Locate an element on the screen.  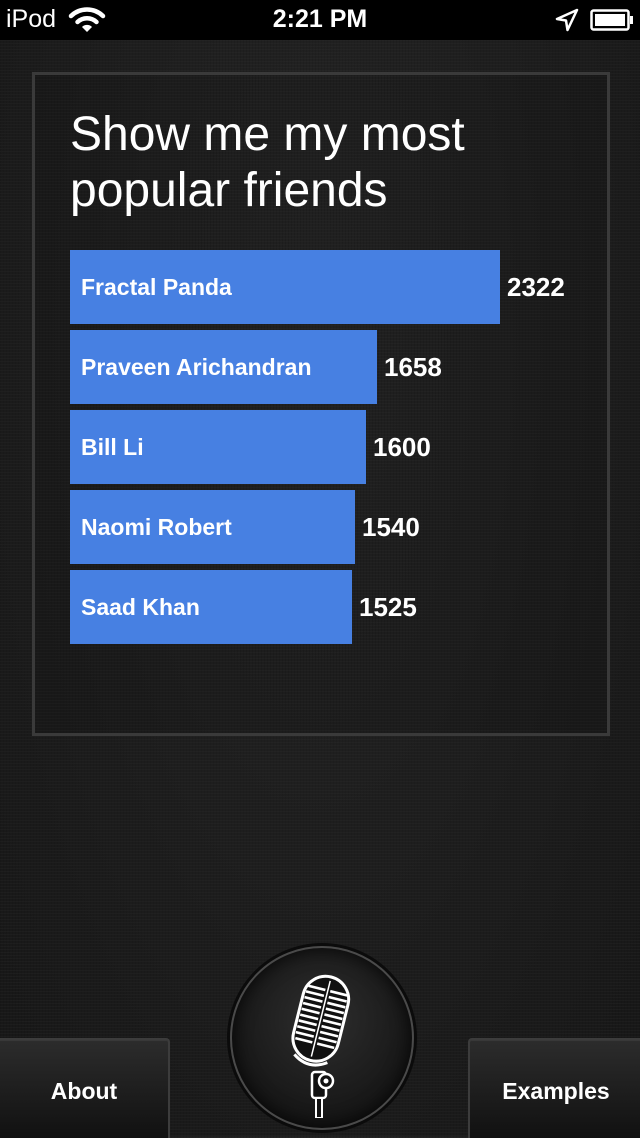
microphone-button is located at coordinates (322, 1038).